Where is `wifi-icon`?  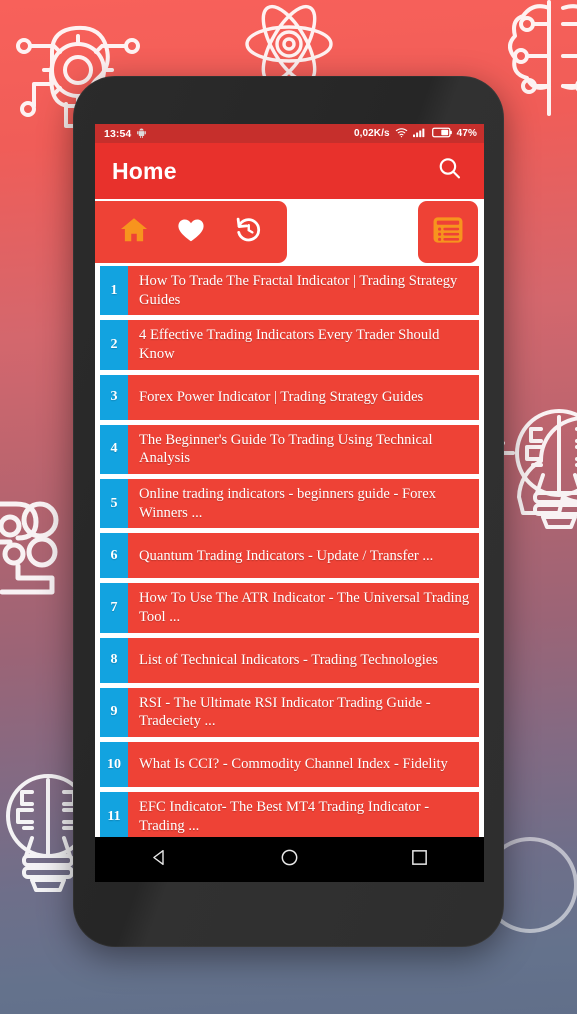
wifi-icon is located at coordinates (401, 134).